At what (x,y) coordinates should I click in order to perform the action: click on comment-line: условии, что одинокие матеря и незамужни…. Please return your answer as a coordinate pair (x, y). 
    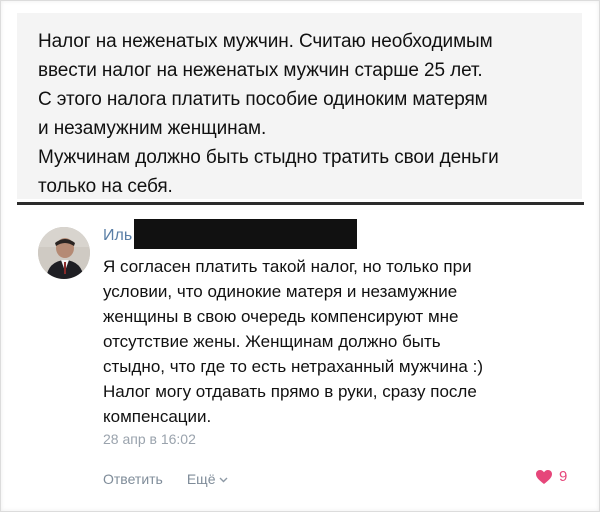
    Looking at the image, I should click on (280, 291).